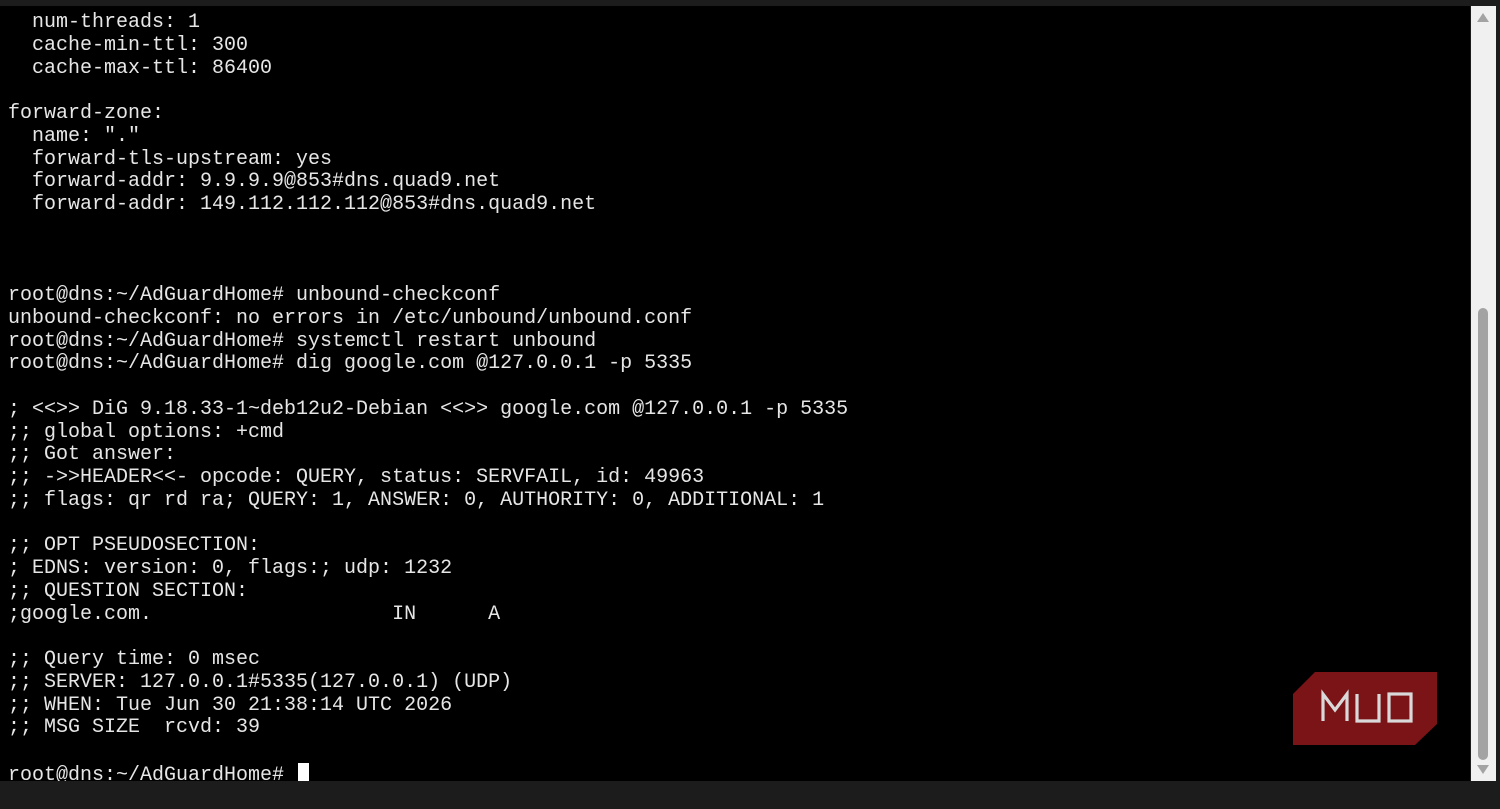 This screenshot has width=1500, height=809. What do you see at coordinates (140, 68) in the screenshot?
I see `terminal-line: cache-max-ttl: 86400` at bounding box center [140, 68].